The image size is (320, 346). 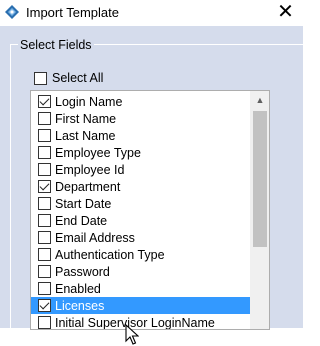 What do you see at coordinates (82, 271) in the screenshot?
I see `field-label: Password` at bounding box center [82, 271].